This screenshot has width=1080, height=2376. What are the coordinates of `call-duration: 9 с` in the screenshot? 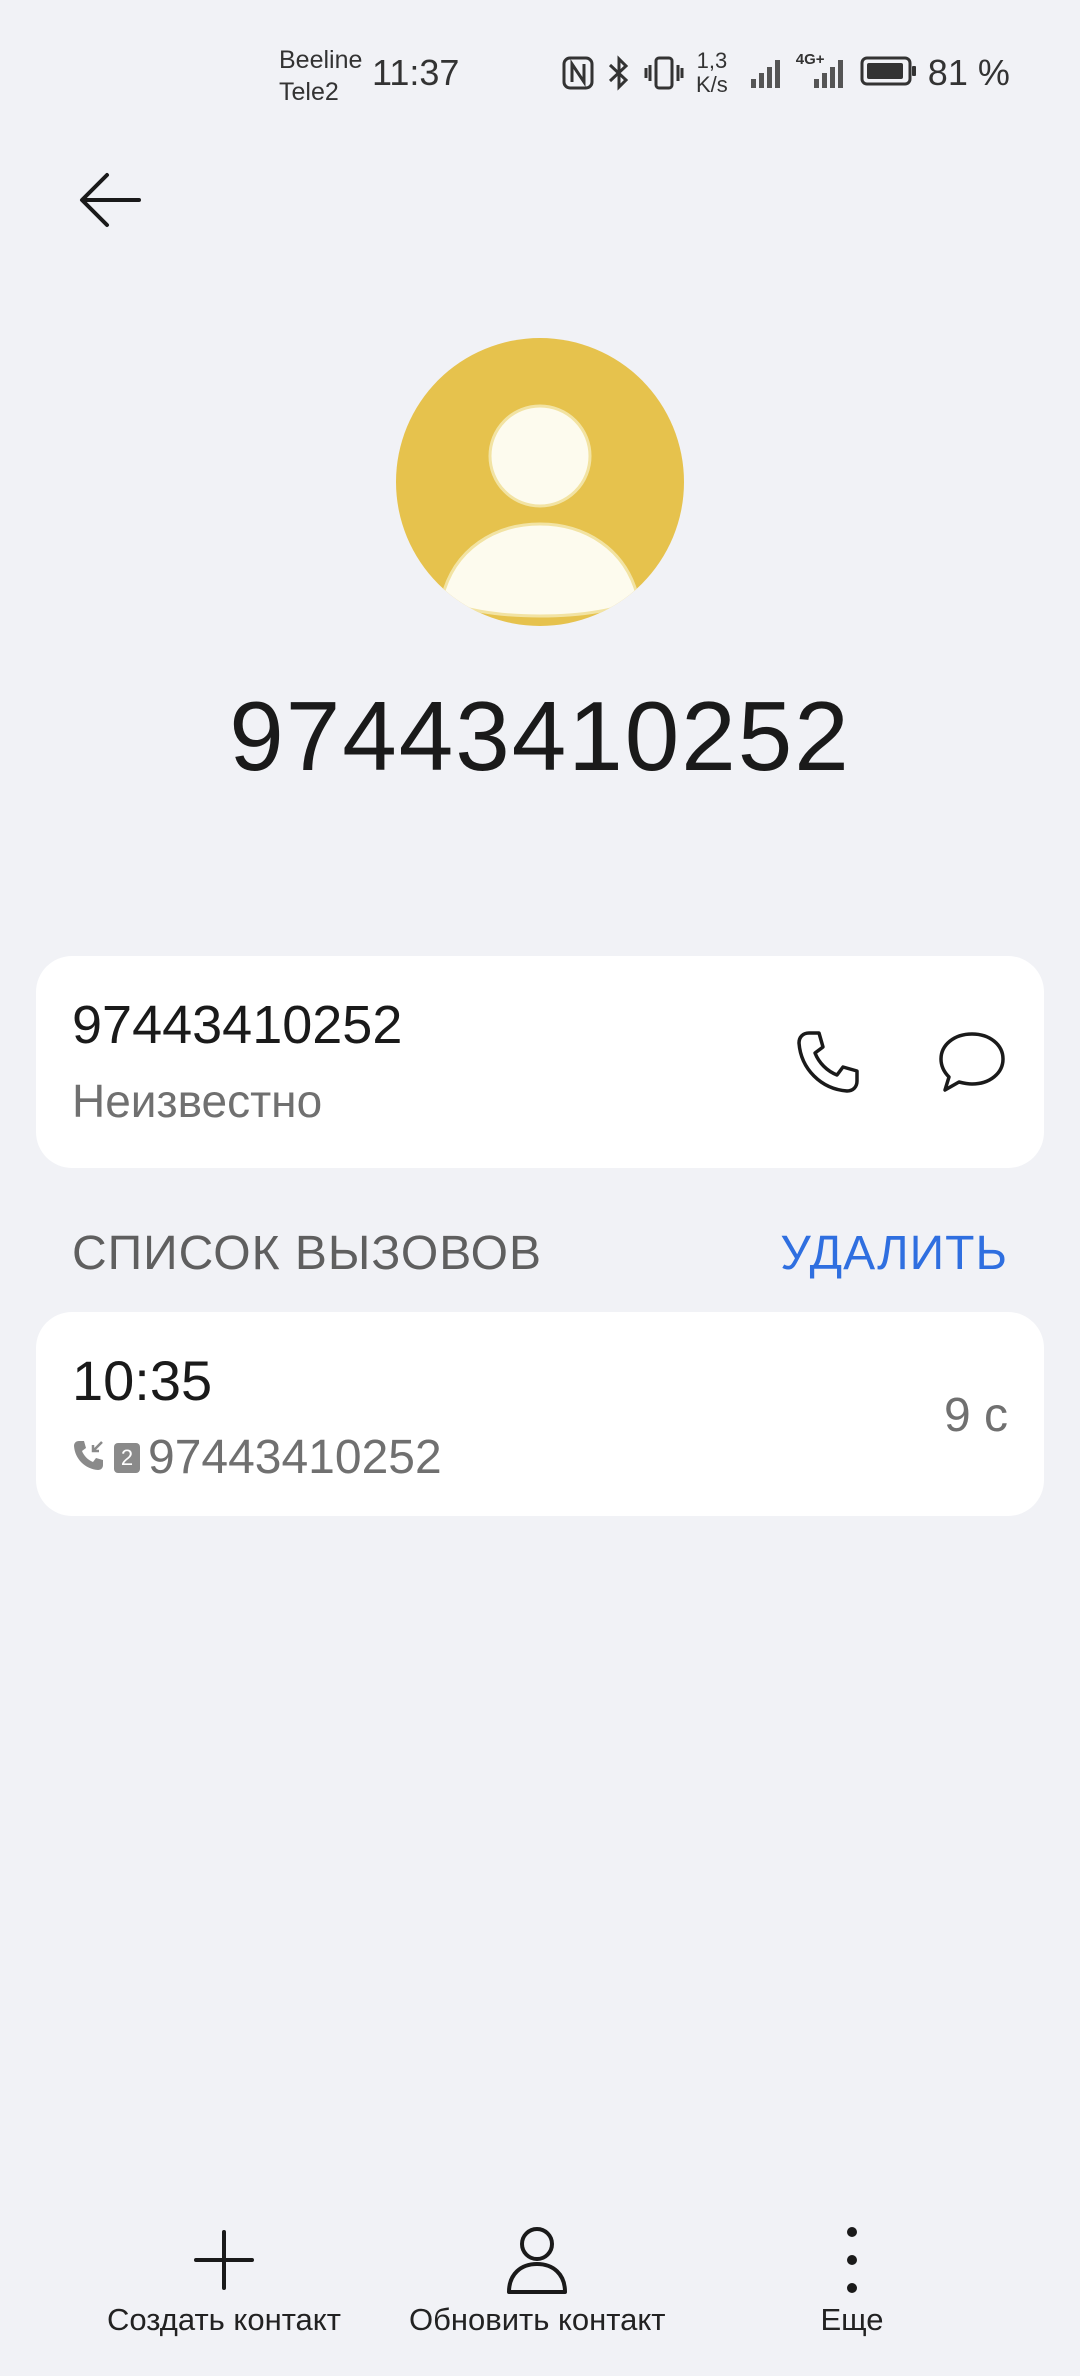 It's located at (975, 1415).